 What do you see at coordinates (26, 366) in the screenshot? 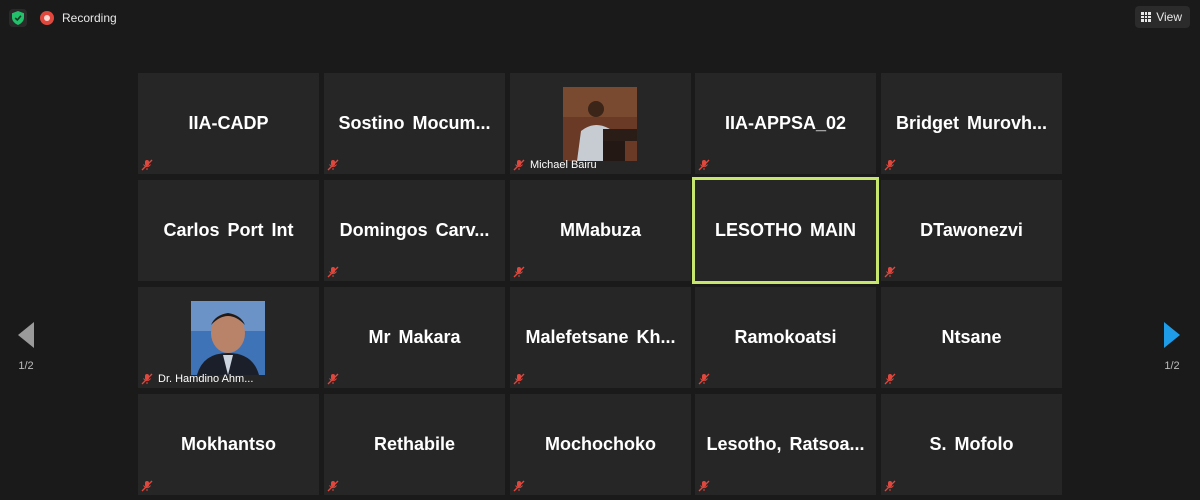
I see `page-indicator-left: 1/2` at bounding box center [26, 366].